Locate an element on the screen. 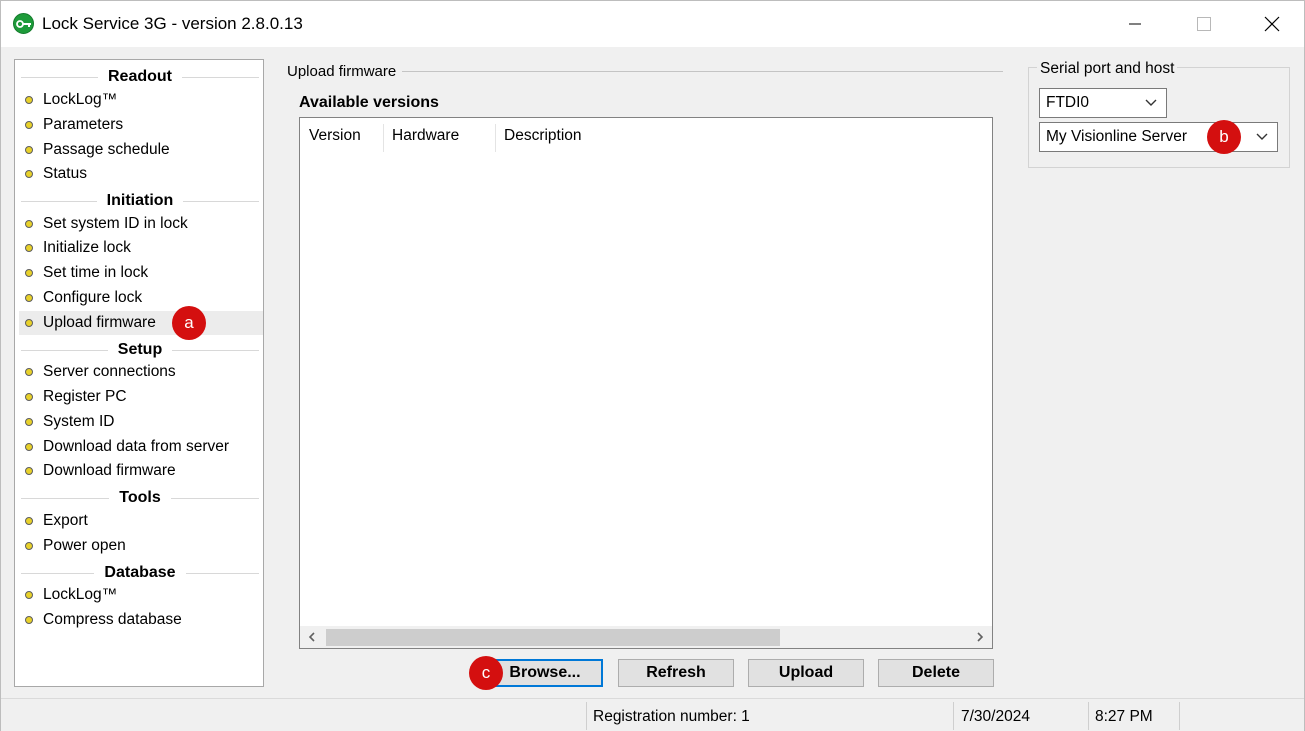 The height and width of the screenshot is (731, 1305). chevron-right-icon is located at coordinates (980, 637).